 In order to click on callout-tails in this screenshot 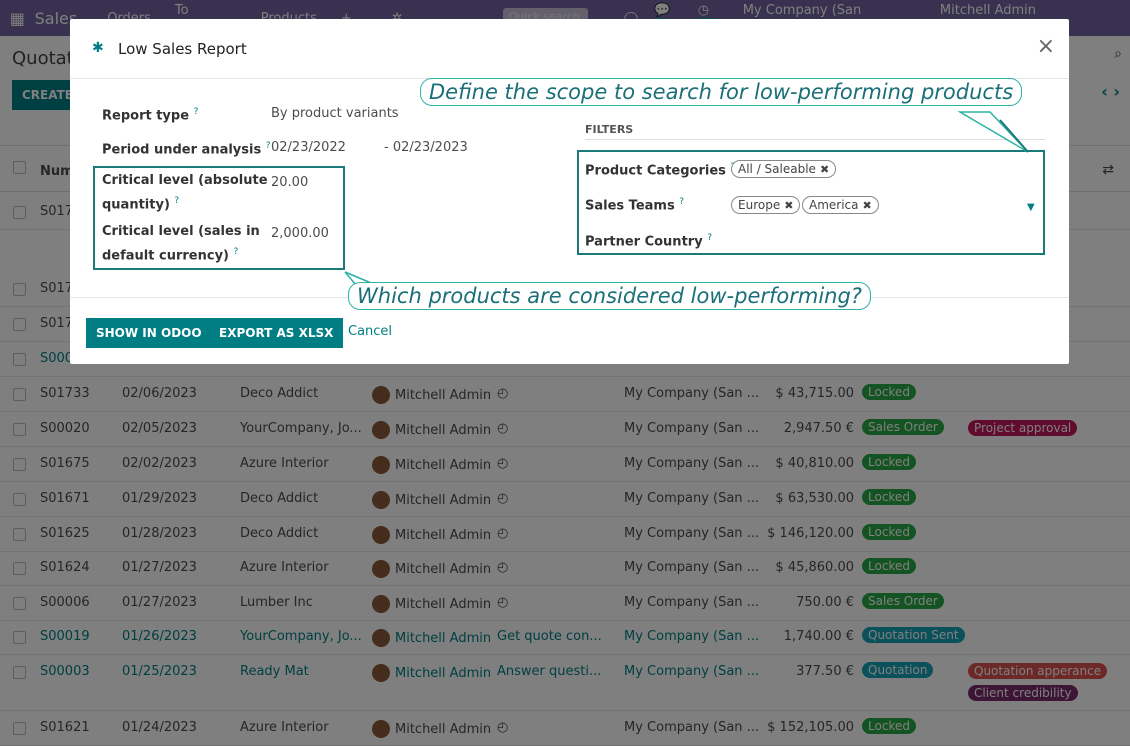, I will do `click(686, 198)`.